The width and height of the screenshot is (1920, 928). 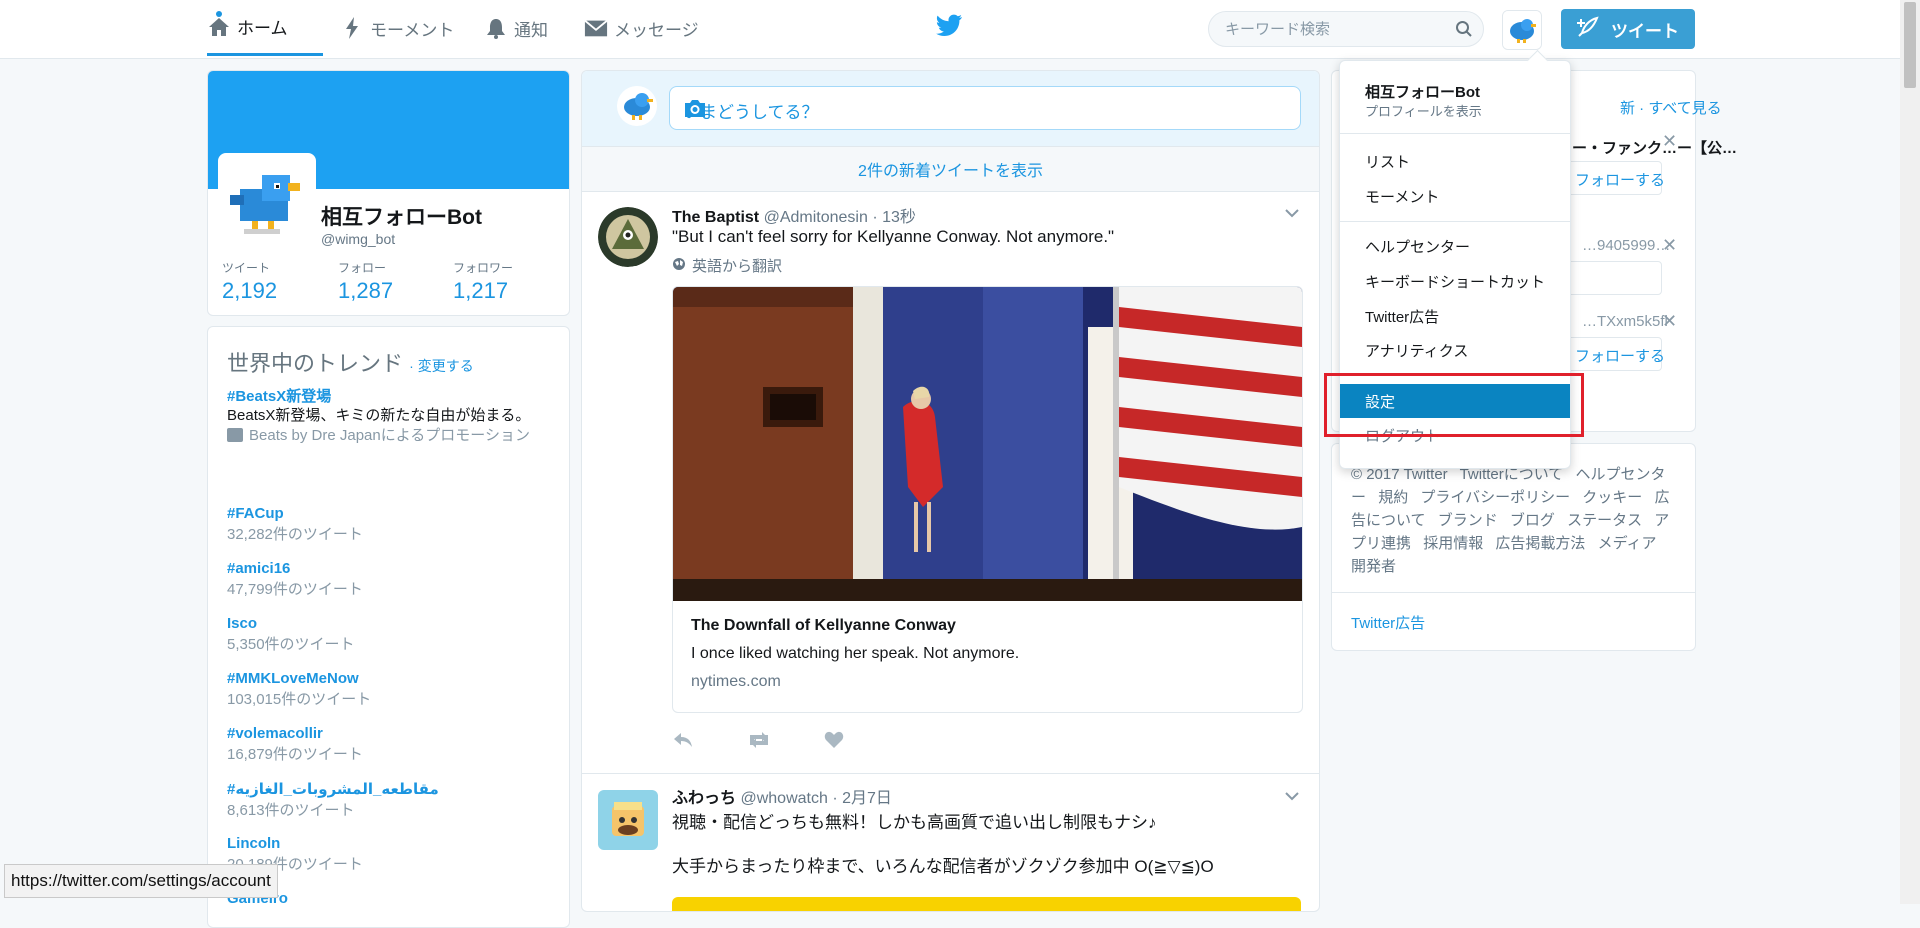 What do you see at coordinates (291, 810) in the screenshot?
I see `trend-count: 8,613件のツイート` at bounding box center [291, 810].